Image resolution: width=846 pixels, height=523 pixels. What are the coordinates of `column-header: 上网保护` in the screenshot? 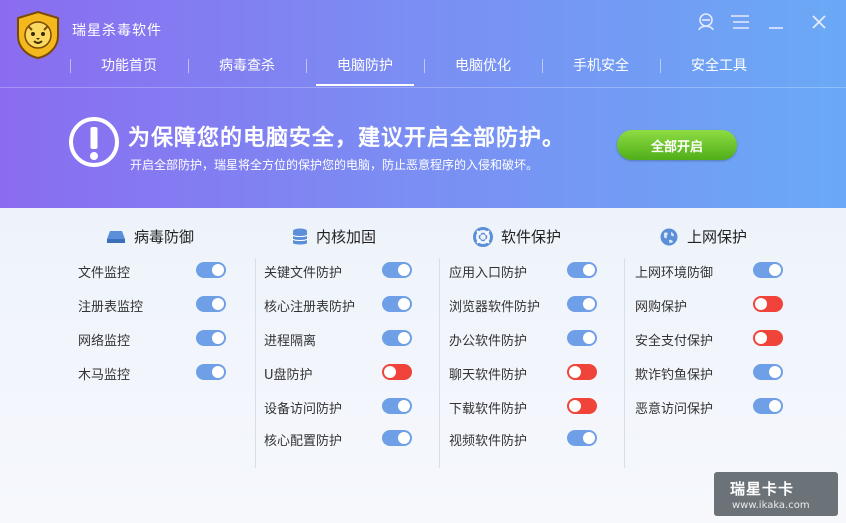 It's located at (703, 236).